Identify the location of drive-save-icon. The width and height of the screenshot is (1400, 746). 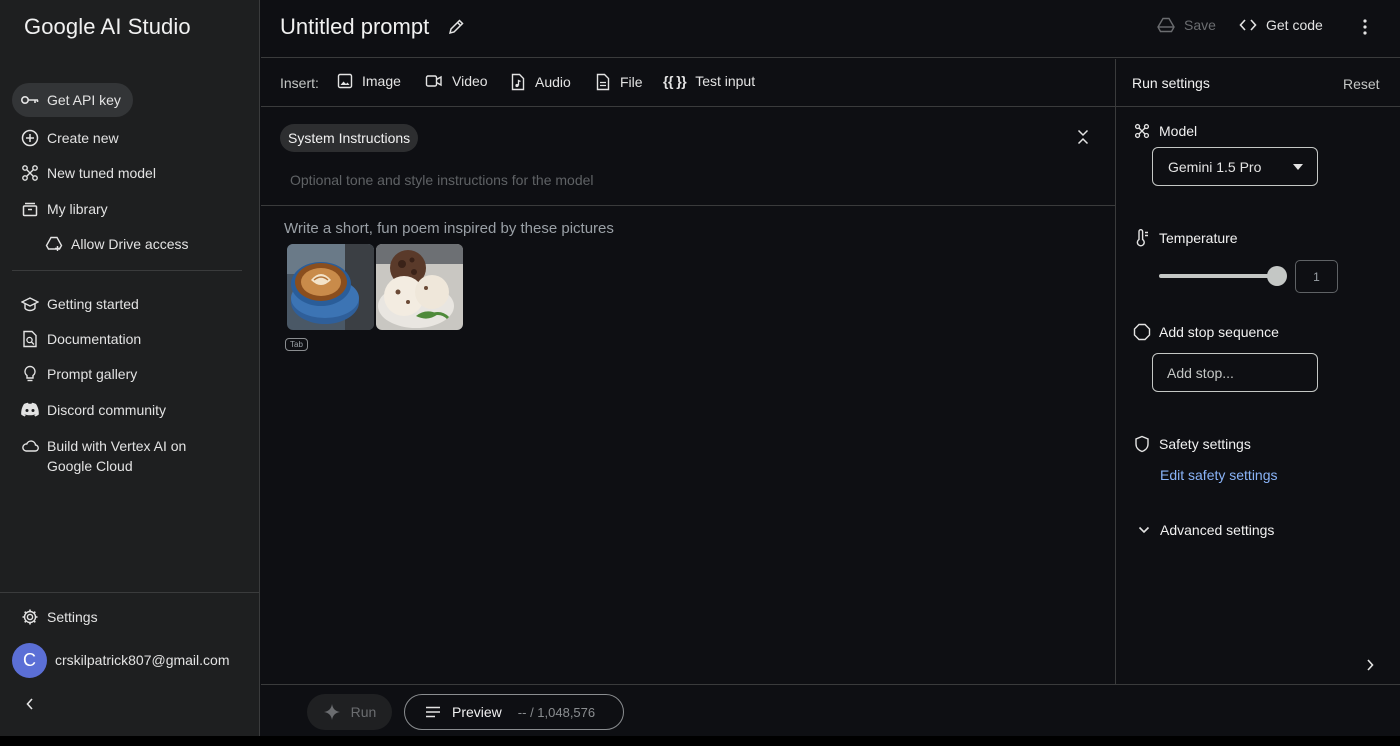
(1166, 25).